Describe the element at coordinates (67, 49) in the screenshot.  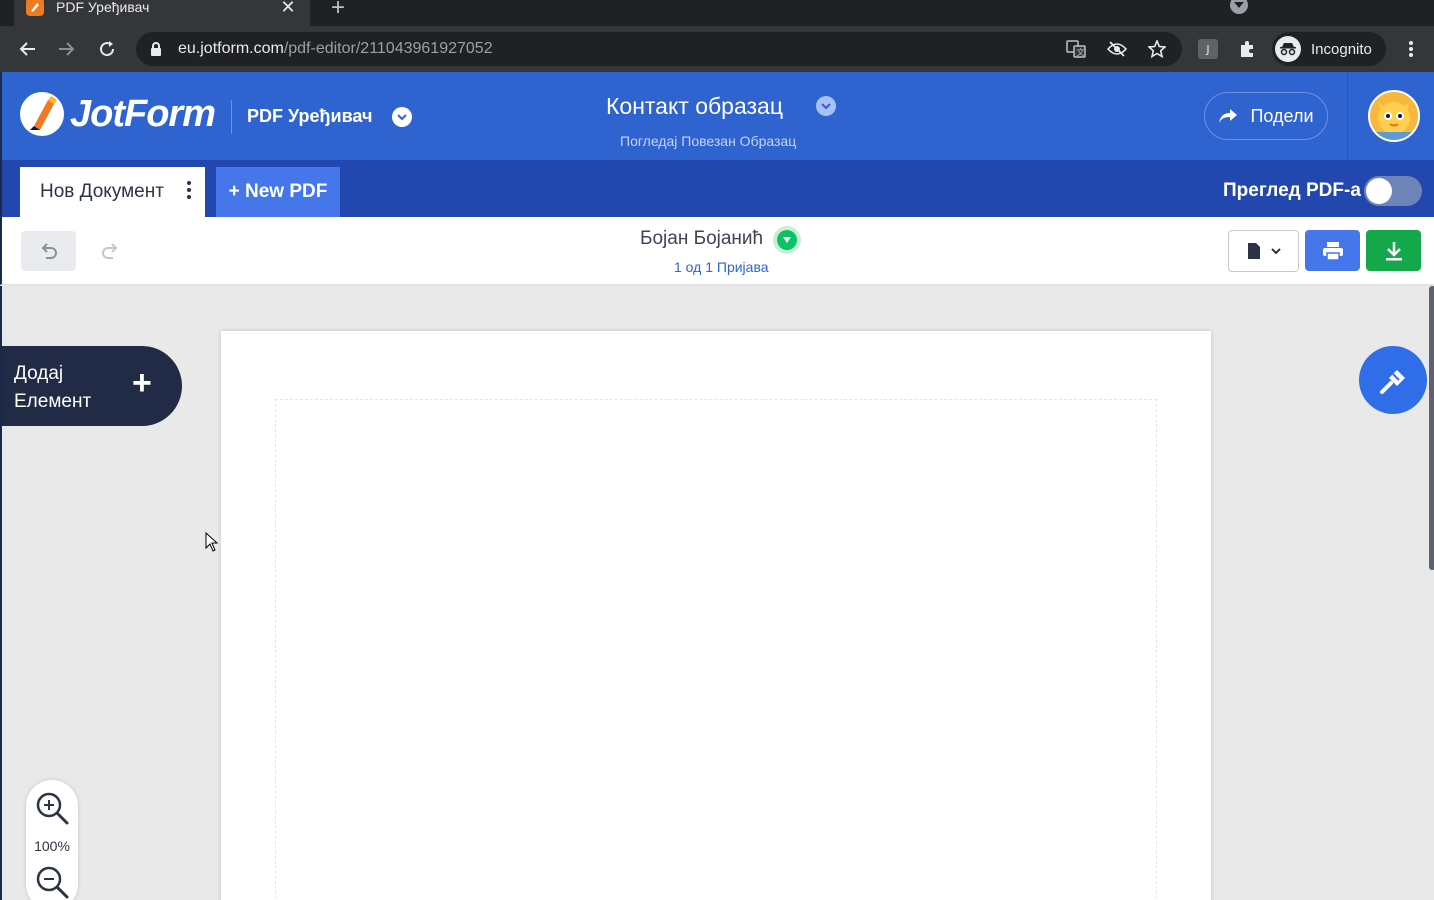
I see `forward-arrow-icon` at that location.